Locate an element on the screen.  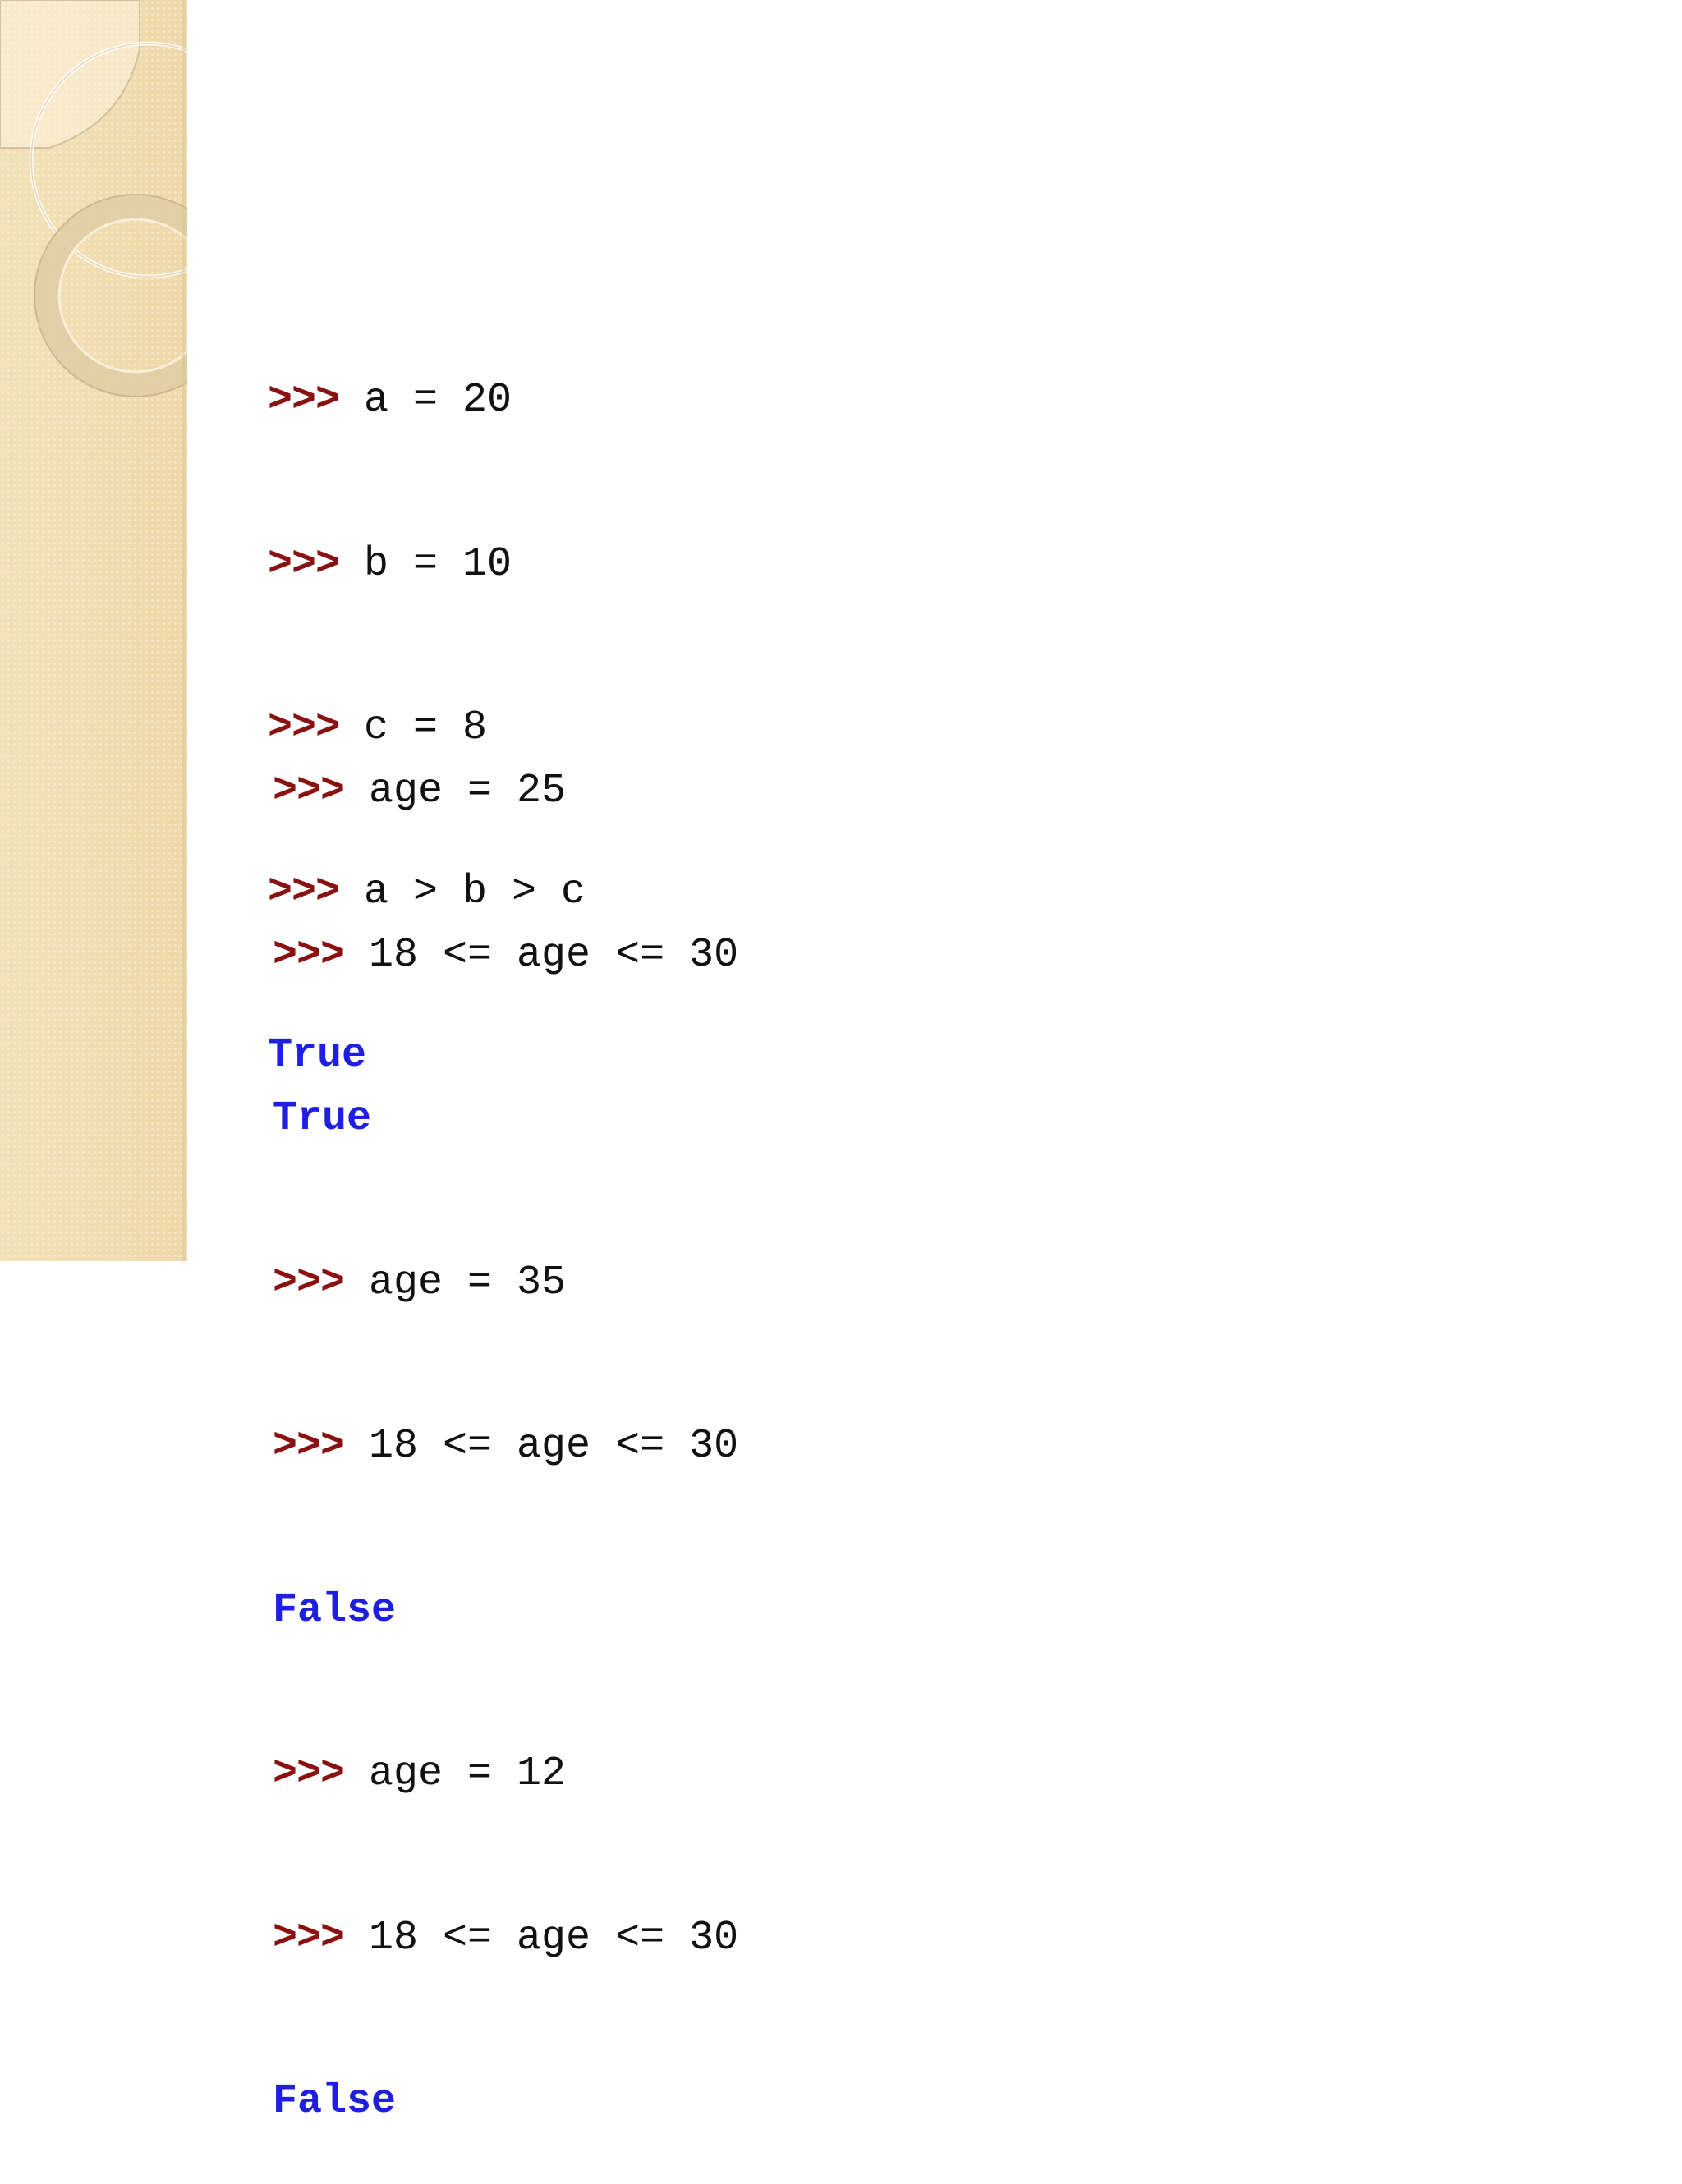
console-line: >>> b = 10 is located at coordinates (427, 565).